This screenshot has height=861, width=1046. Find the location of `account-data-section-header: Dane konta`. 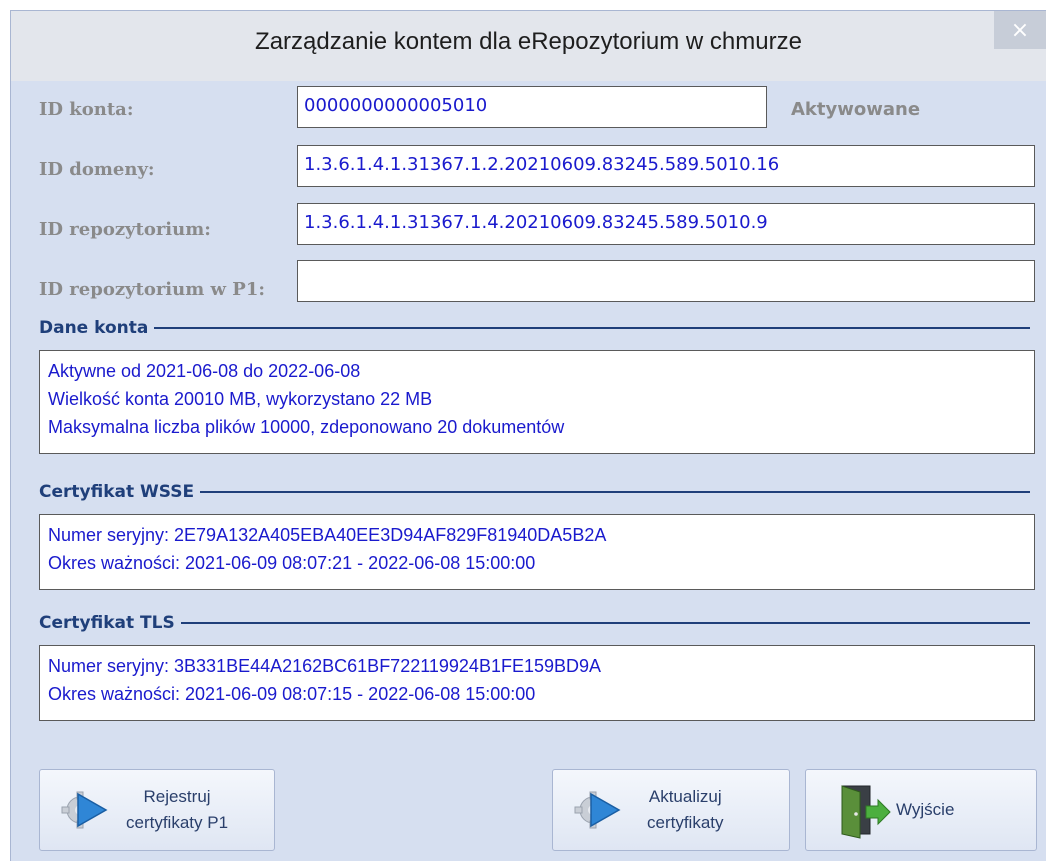

account-data-section-header: Dane konta is located at coordinates (534, 328).